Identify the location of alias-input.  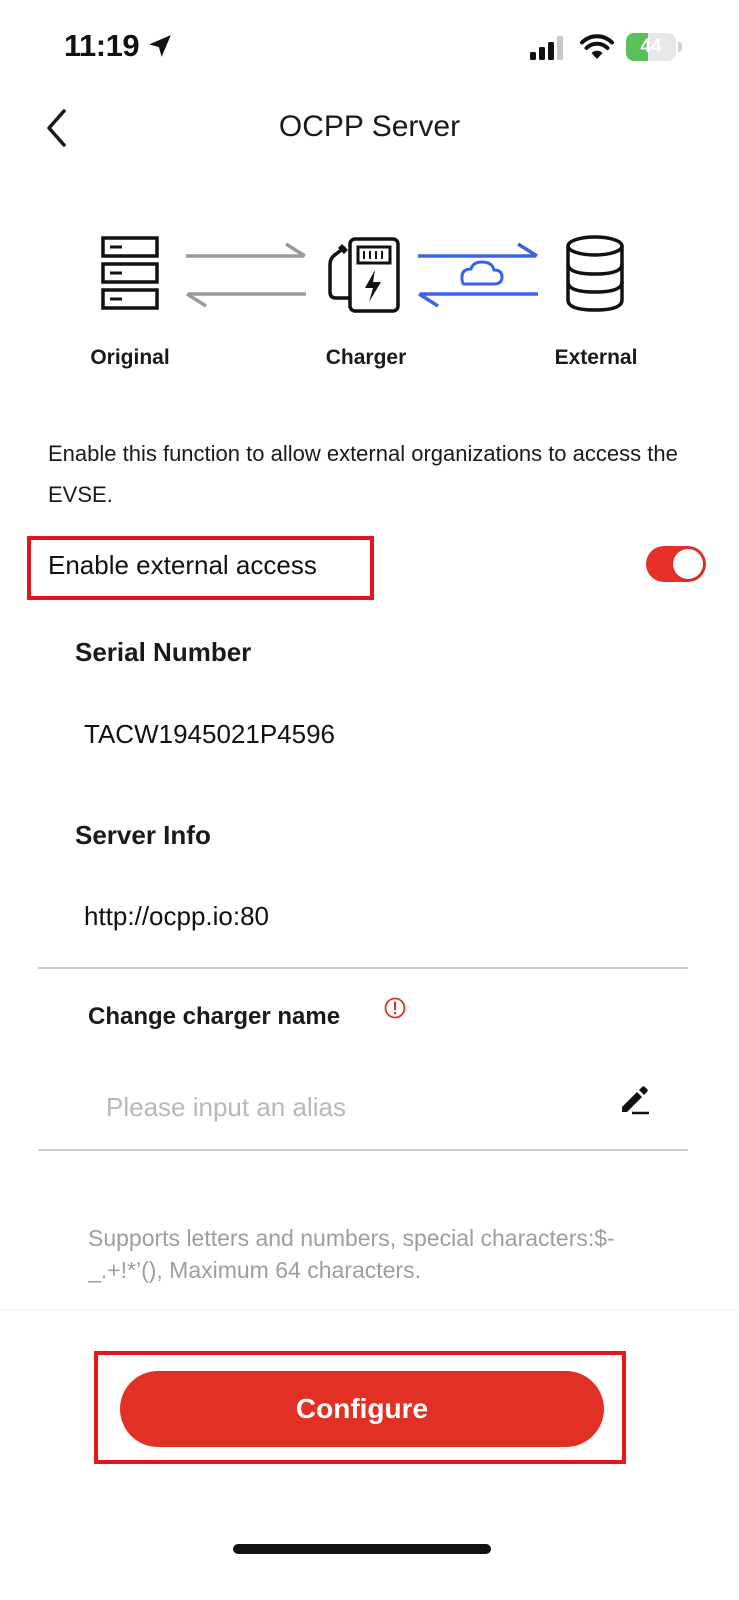
(346, 1107).